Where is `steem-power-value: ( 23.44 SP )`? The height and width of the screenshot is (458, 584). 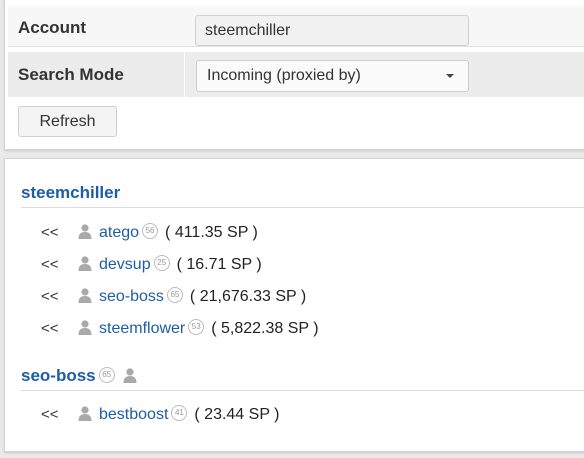 steem-power-value: ( 23.44 SP ) is located at coordinates (237, 414).